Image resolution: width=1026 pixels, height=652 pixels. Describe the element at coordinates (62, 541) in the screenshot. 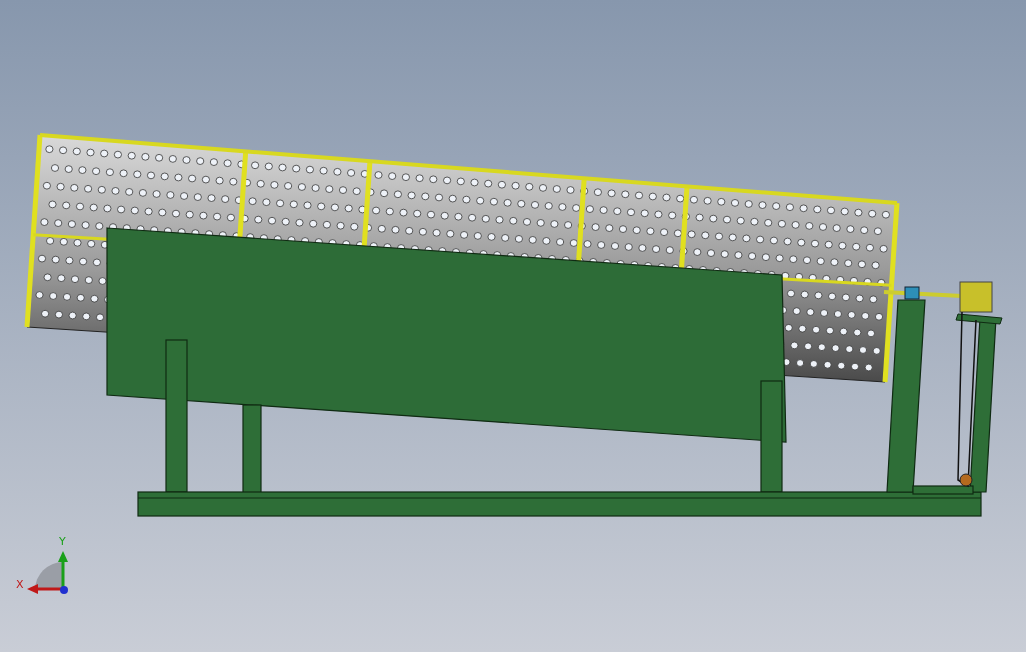

I see `y-axis-label: Y` at that location.